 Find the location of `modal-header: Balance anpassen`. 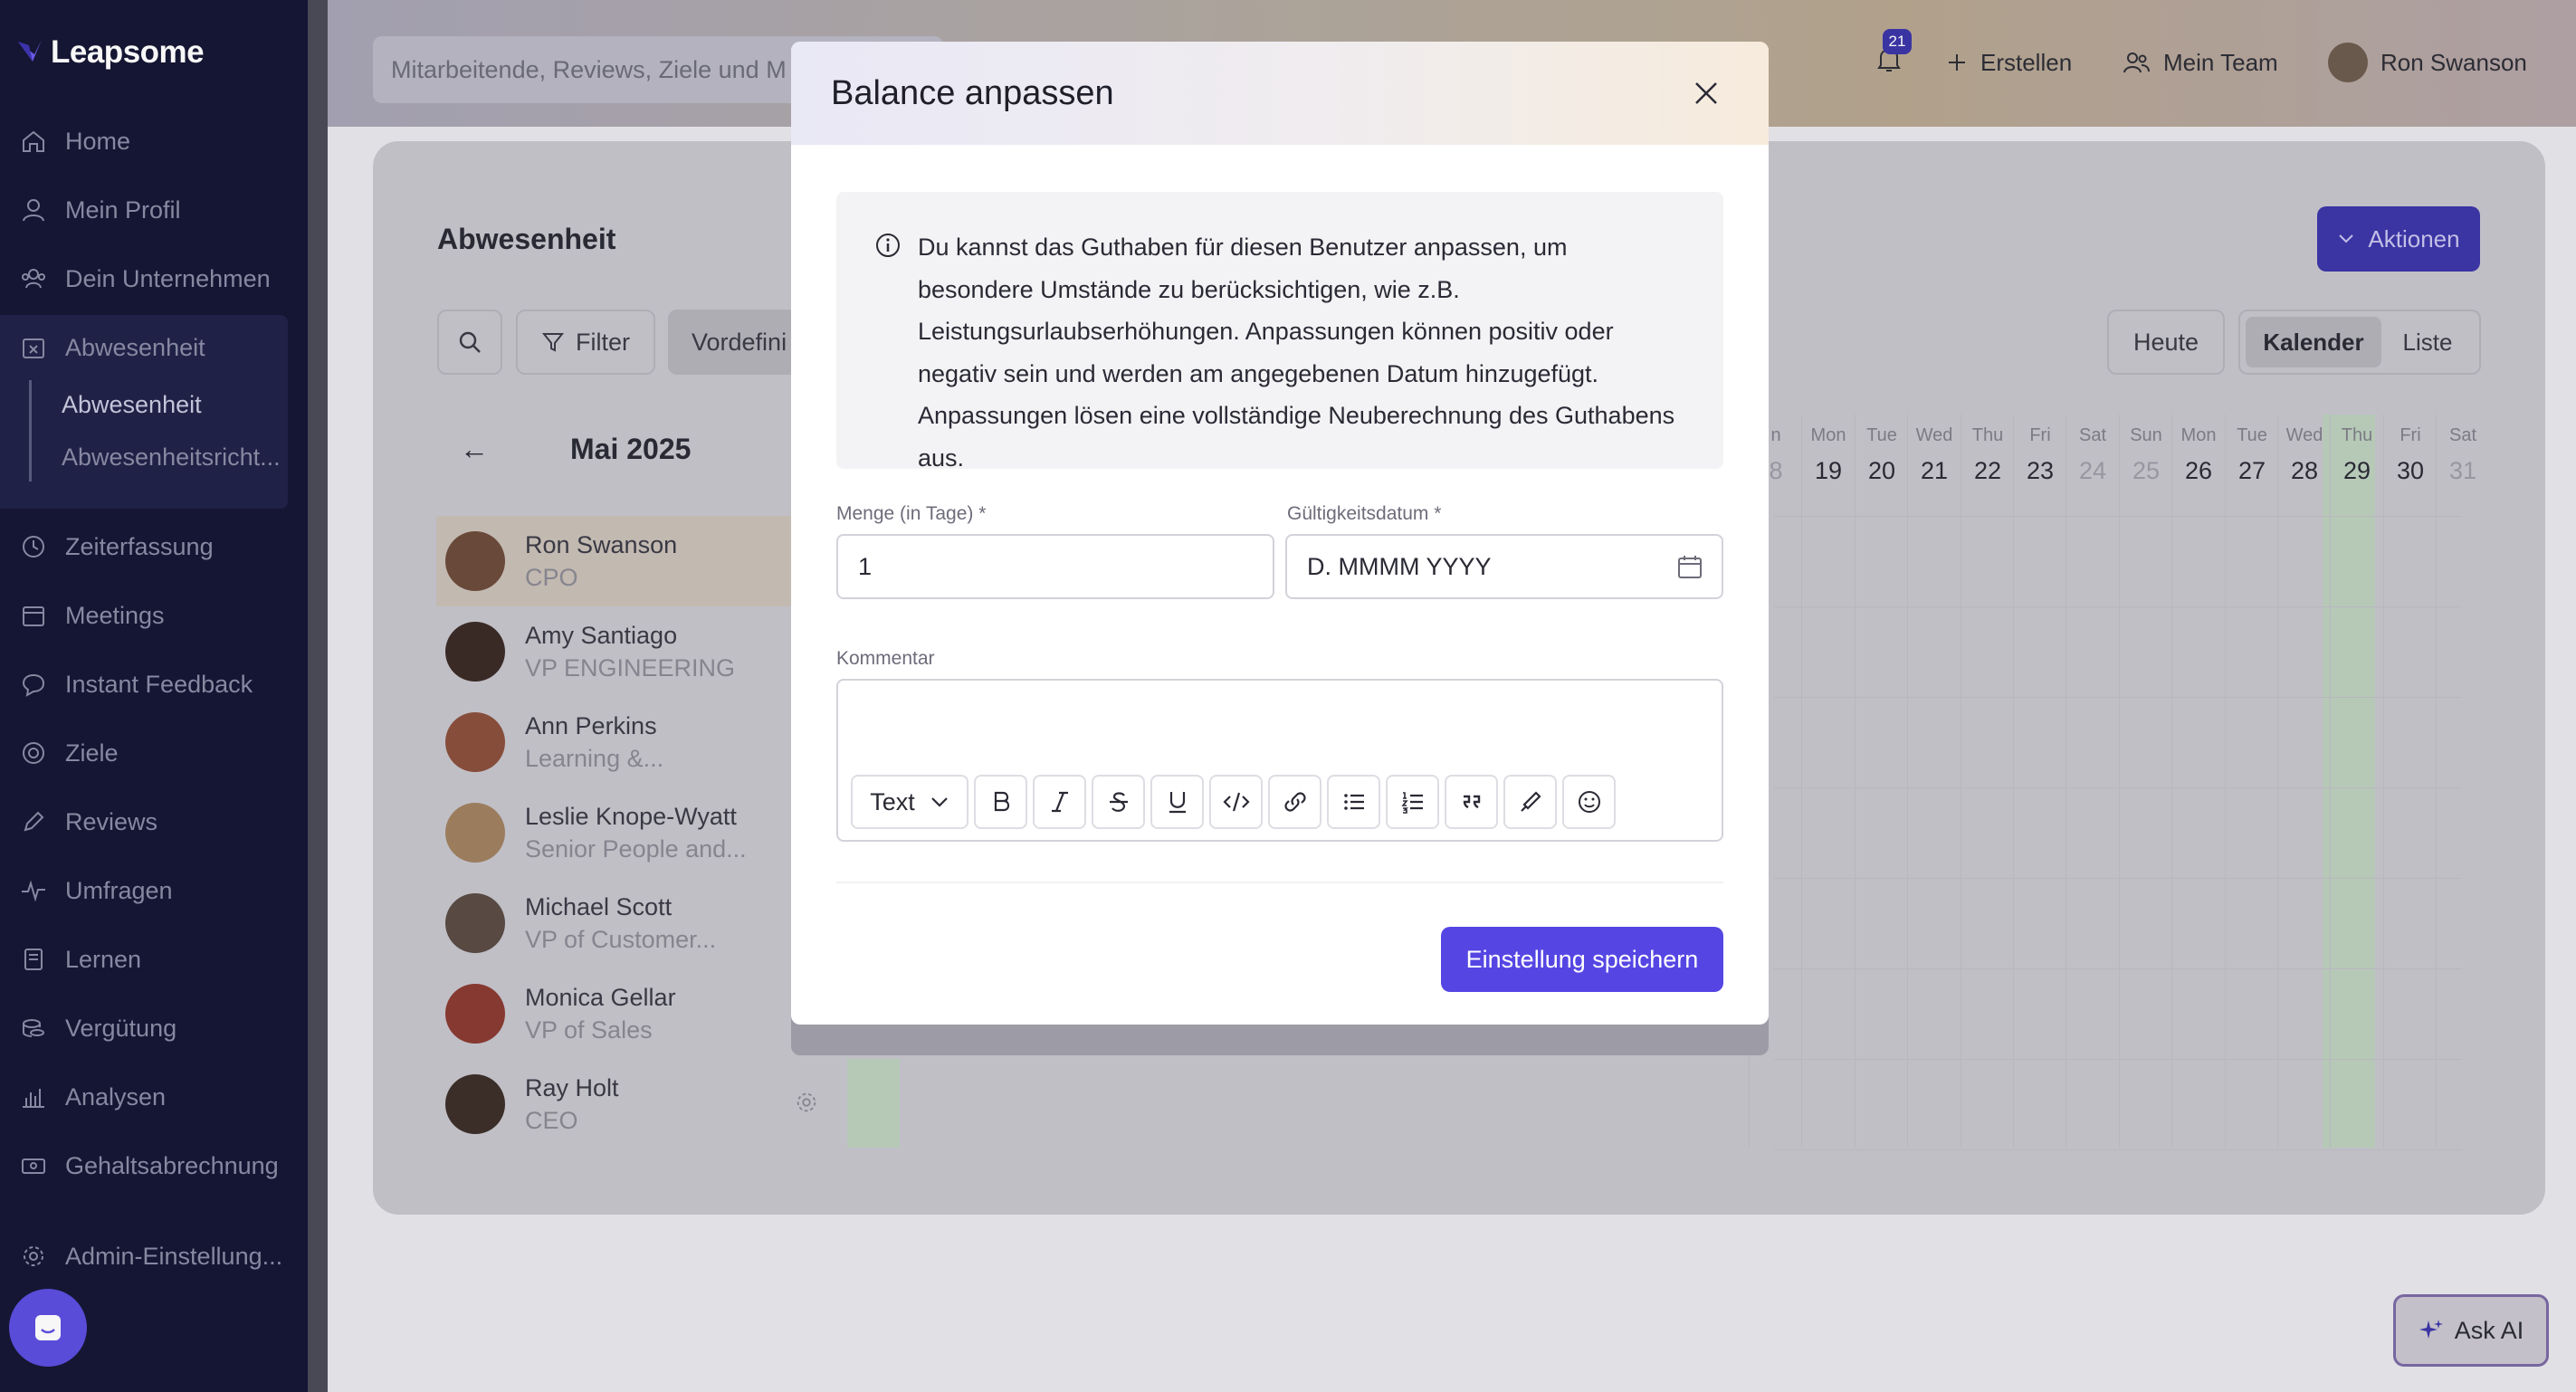

modal-header: Balance anpassen is located at coordinates (1280, 93).